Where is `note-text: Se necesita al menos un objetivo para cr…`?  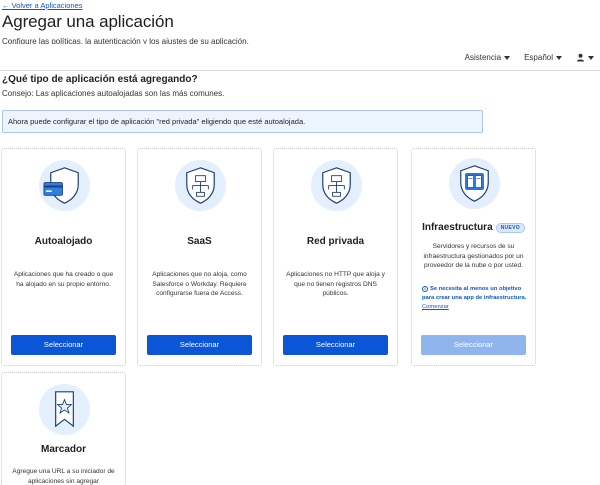 note-text: Se necesita al menos un objetivo para cr… is located at coordinates (474, 293).